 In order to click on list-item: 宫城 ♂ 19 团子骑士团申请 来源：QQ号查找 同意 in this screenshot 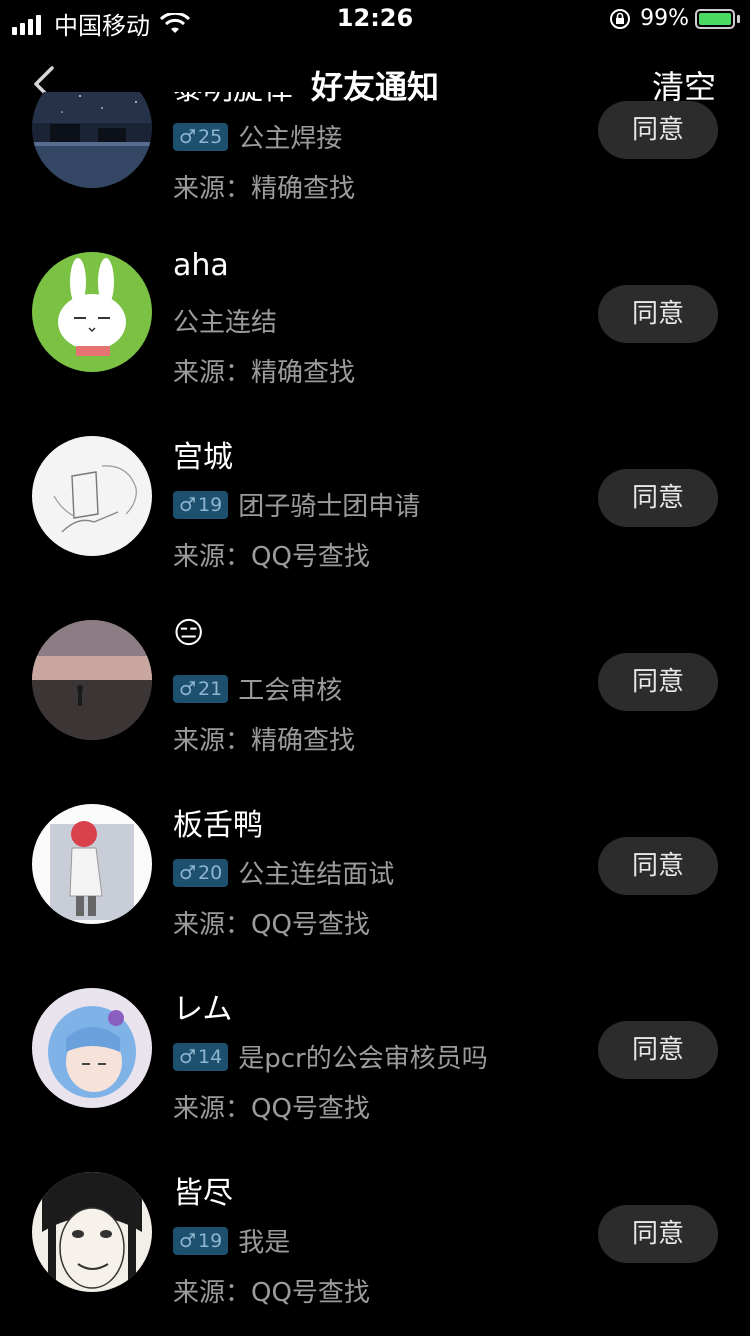, I will do `click(375, 504)`.